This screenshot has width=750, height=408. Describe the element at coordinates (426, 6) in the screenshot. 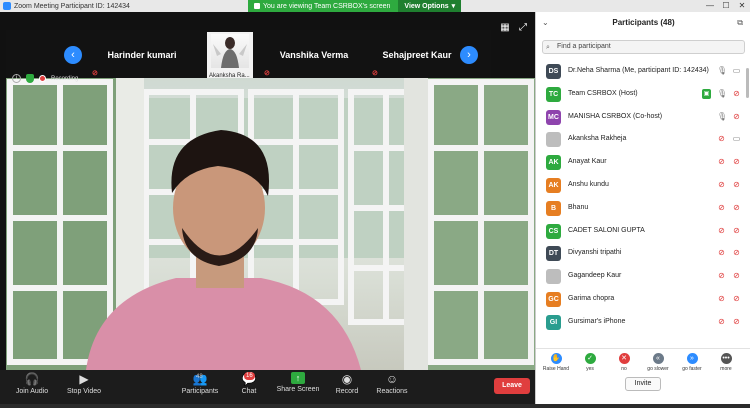

I see `view-options-label: View Options` at that location.